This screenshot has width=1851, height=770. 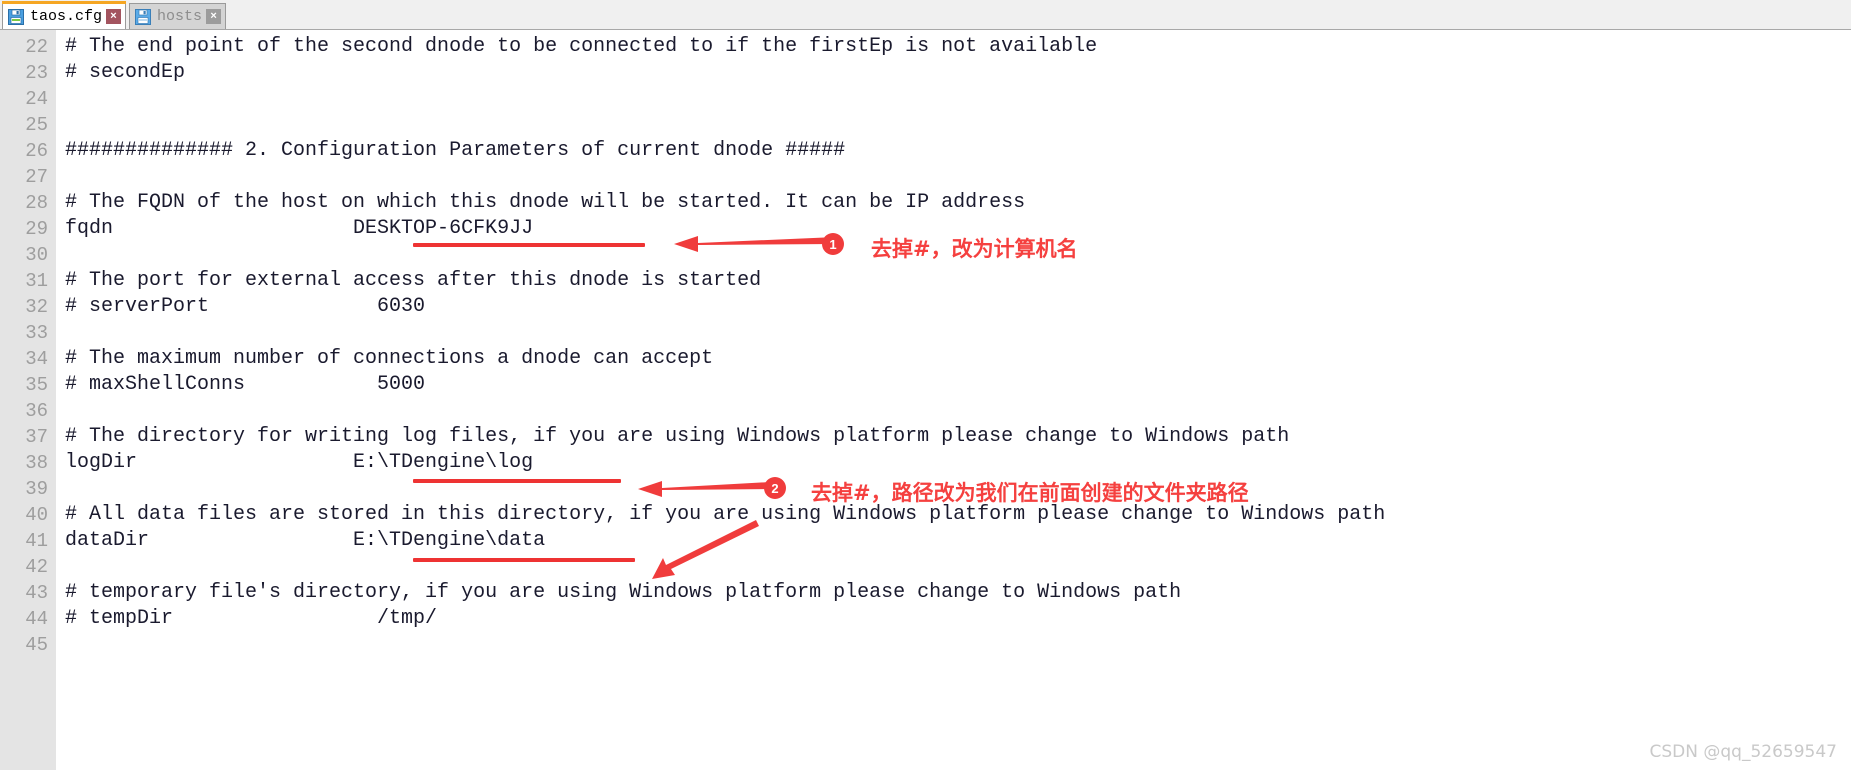 I want to click on line-text: # serverPort 6030, so click(x=240, y=307).